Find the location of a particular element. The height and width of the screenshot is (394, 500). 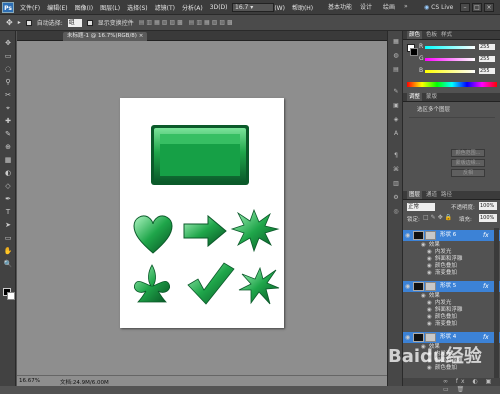

blend-mode-select: 正常 is located at coordinates (421, 207).